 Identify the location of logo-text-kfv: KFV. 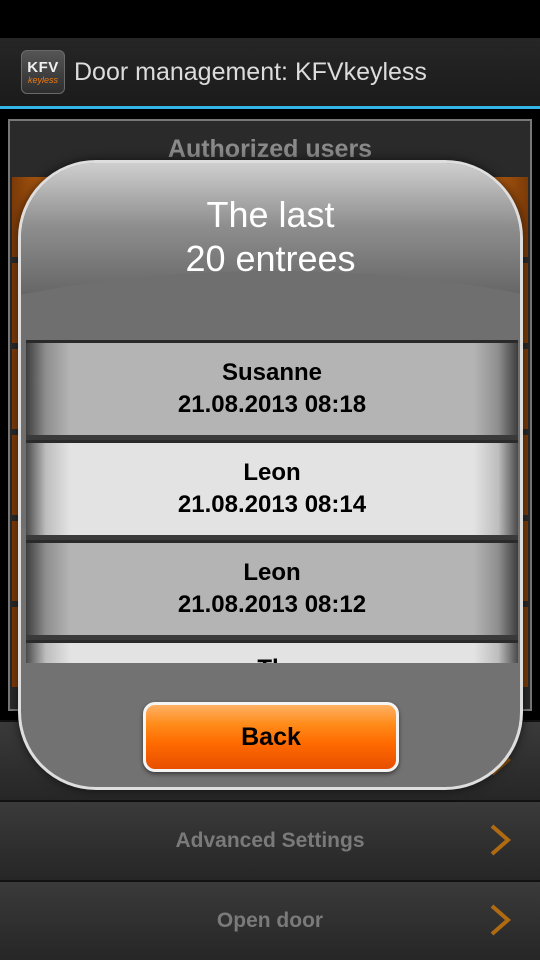
(43, 67).